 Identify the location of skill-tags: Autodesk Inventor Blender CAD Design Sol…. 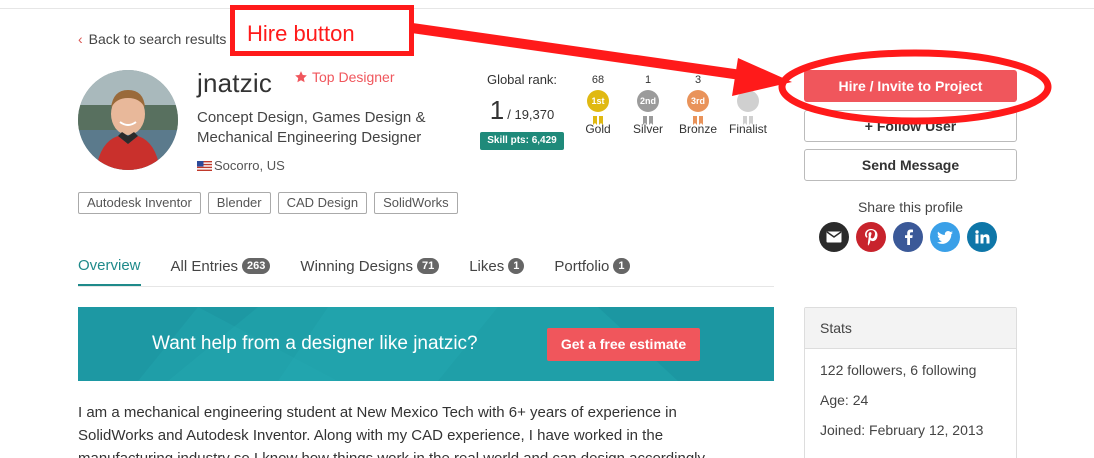
(268, 203).